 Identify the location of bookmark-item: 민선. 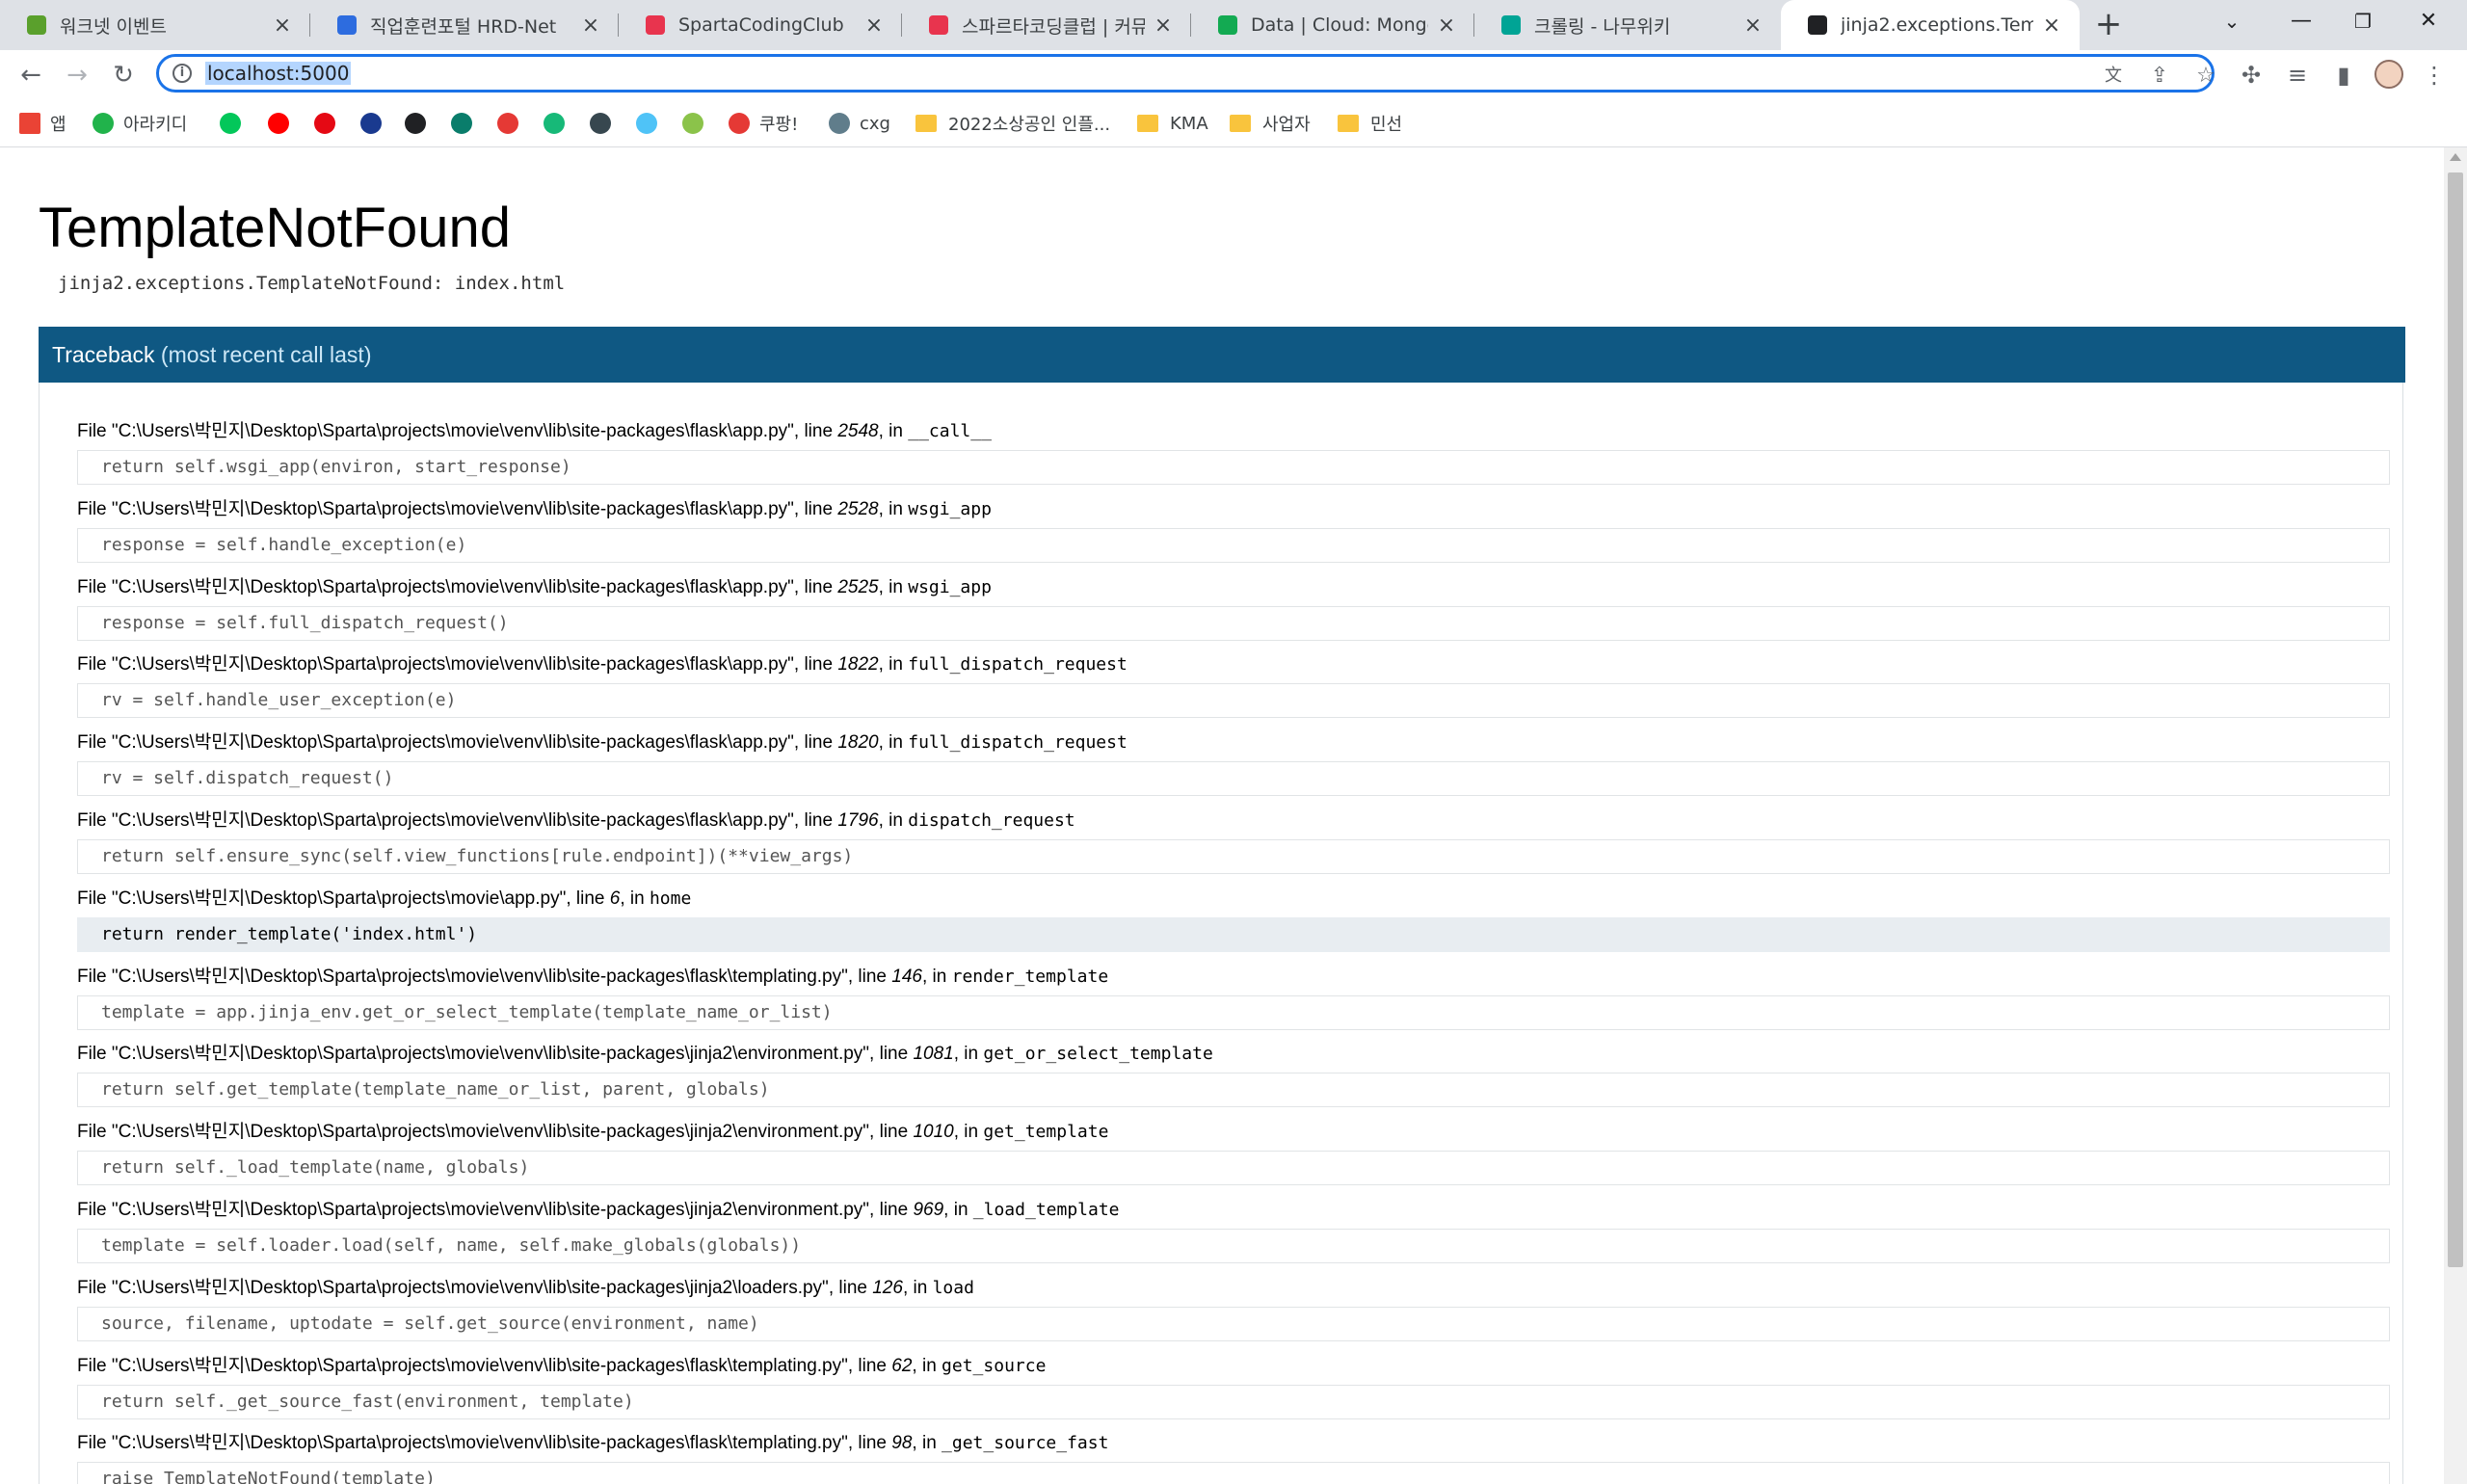
(1370, 123).